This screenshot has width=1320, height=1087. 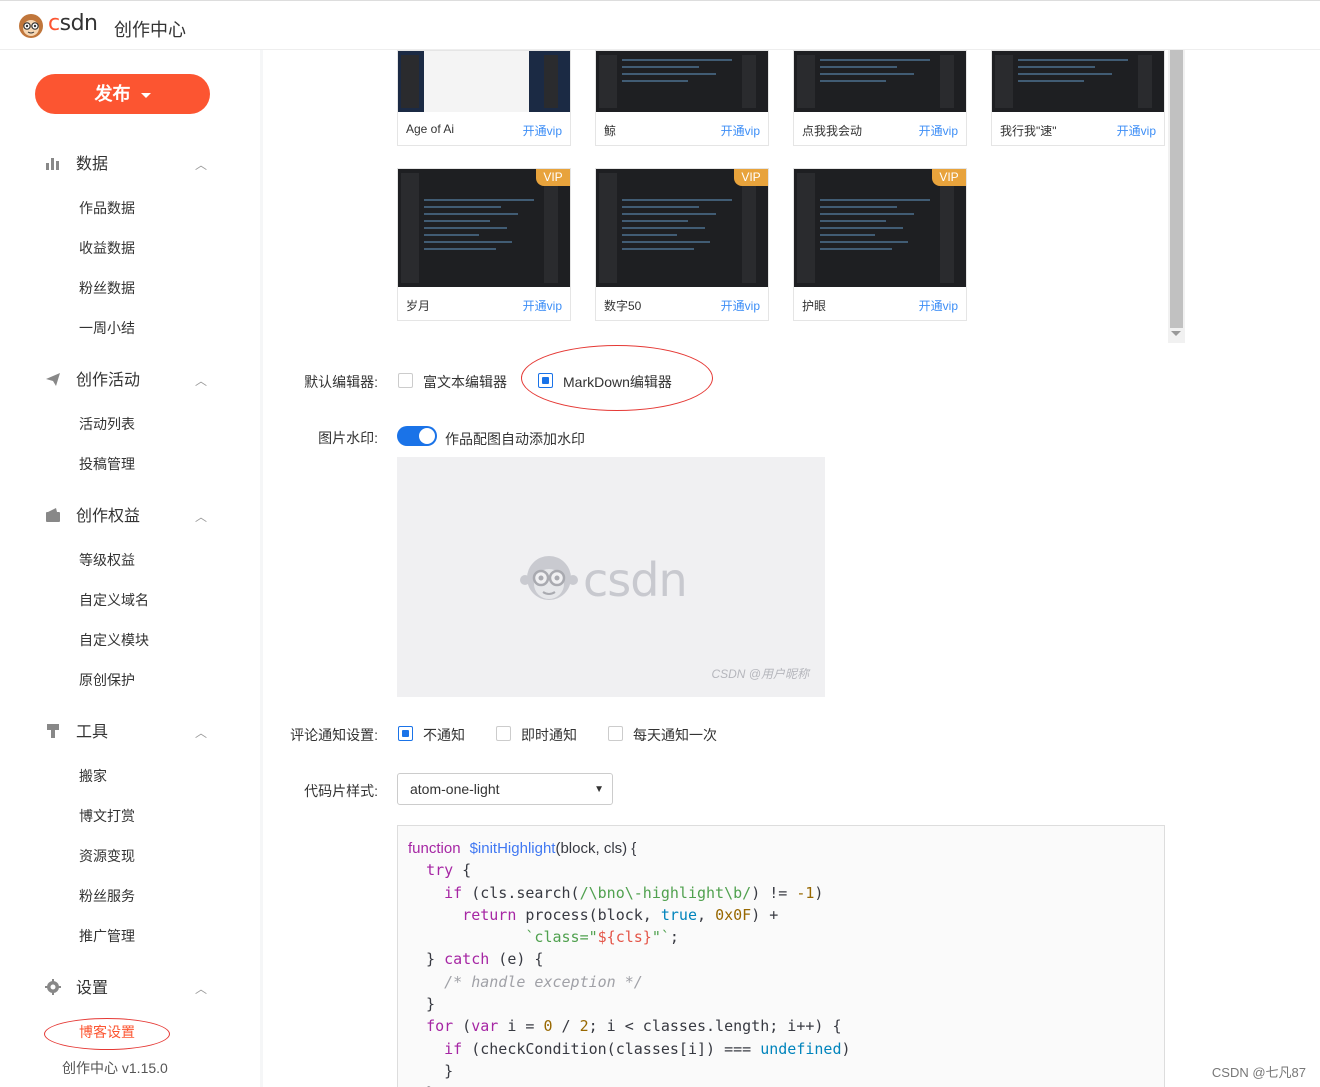 What do you see at coordinates (107, 560) in the screenshot?
I see `sidebar-item-level-rights: 等级权益` at bounding box center [107, 560].